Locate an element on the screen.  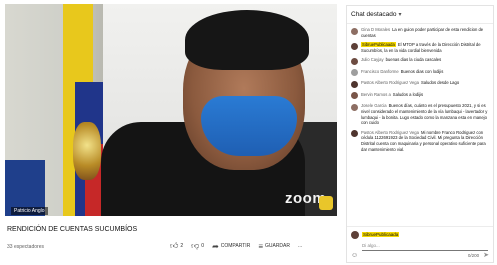
chat-message-text: buenas dias la ciuda cascales is located at coordinates (413, 60).